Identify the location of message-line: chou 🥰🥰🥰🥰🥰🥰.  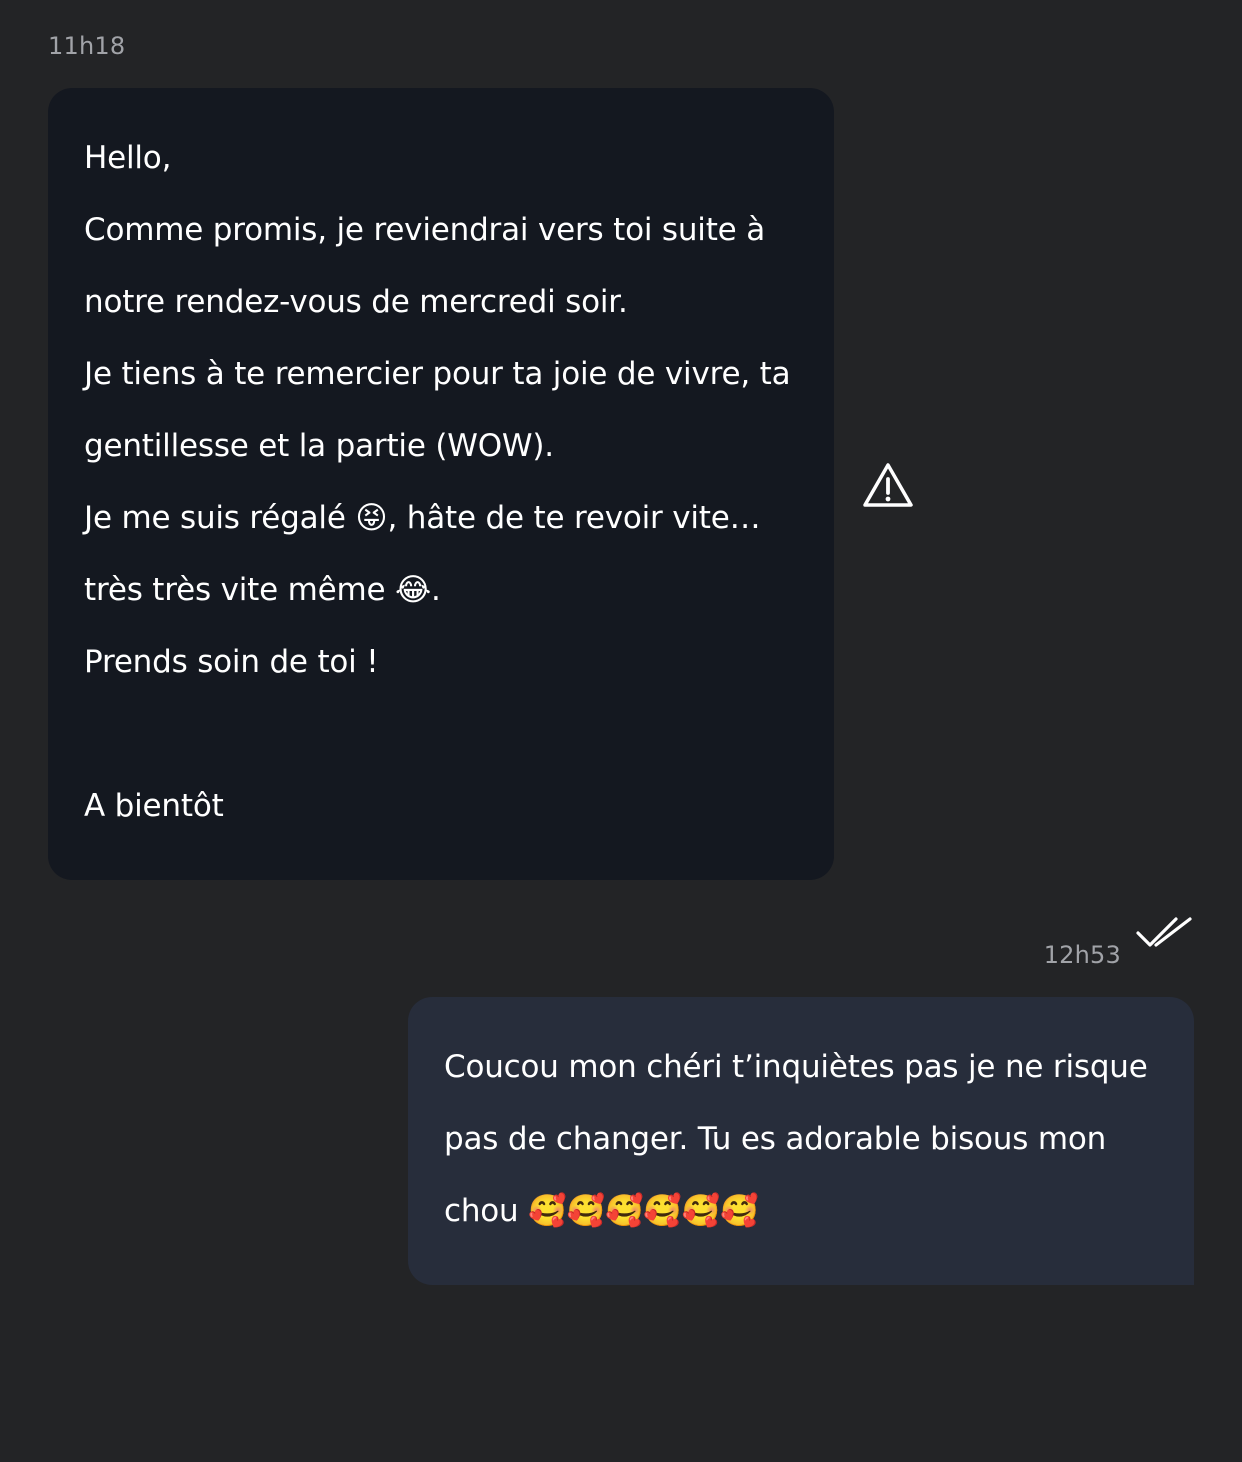
(601, 1211).